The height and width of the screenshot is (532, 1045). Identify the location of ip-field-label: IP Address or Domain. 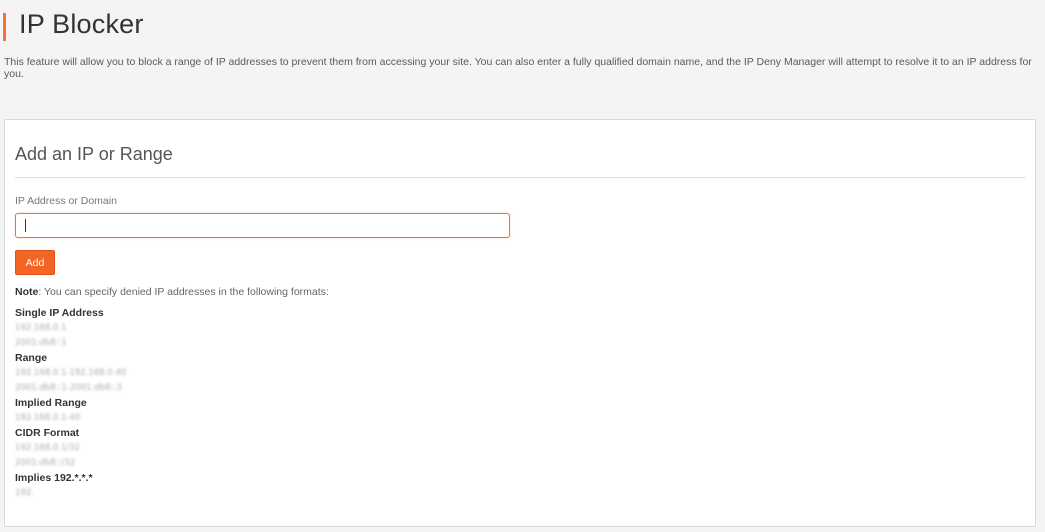
(66, 201).